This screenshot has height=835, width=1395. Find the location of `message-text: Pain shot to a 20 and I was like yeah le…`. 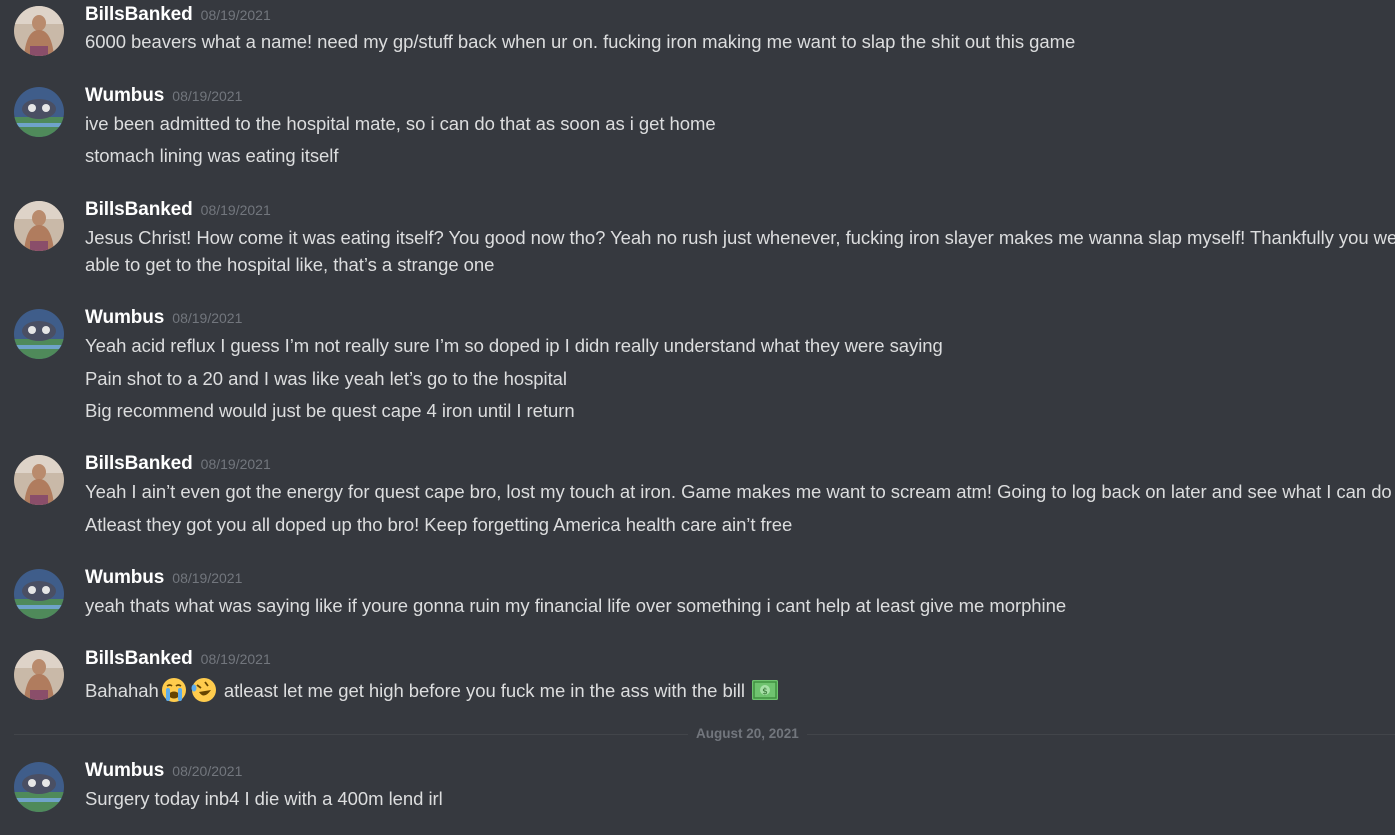

message-text: Pain shot to a 20 and I was like yeah le… is located at coordinates (326, 378).